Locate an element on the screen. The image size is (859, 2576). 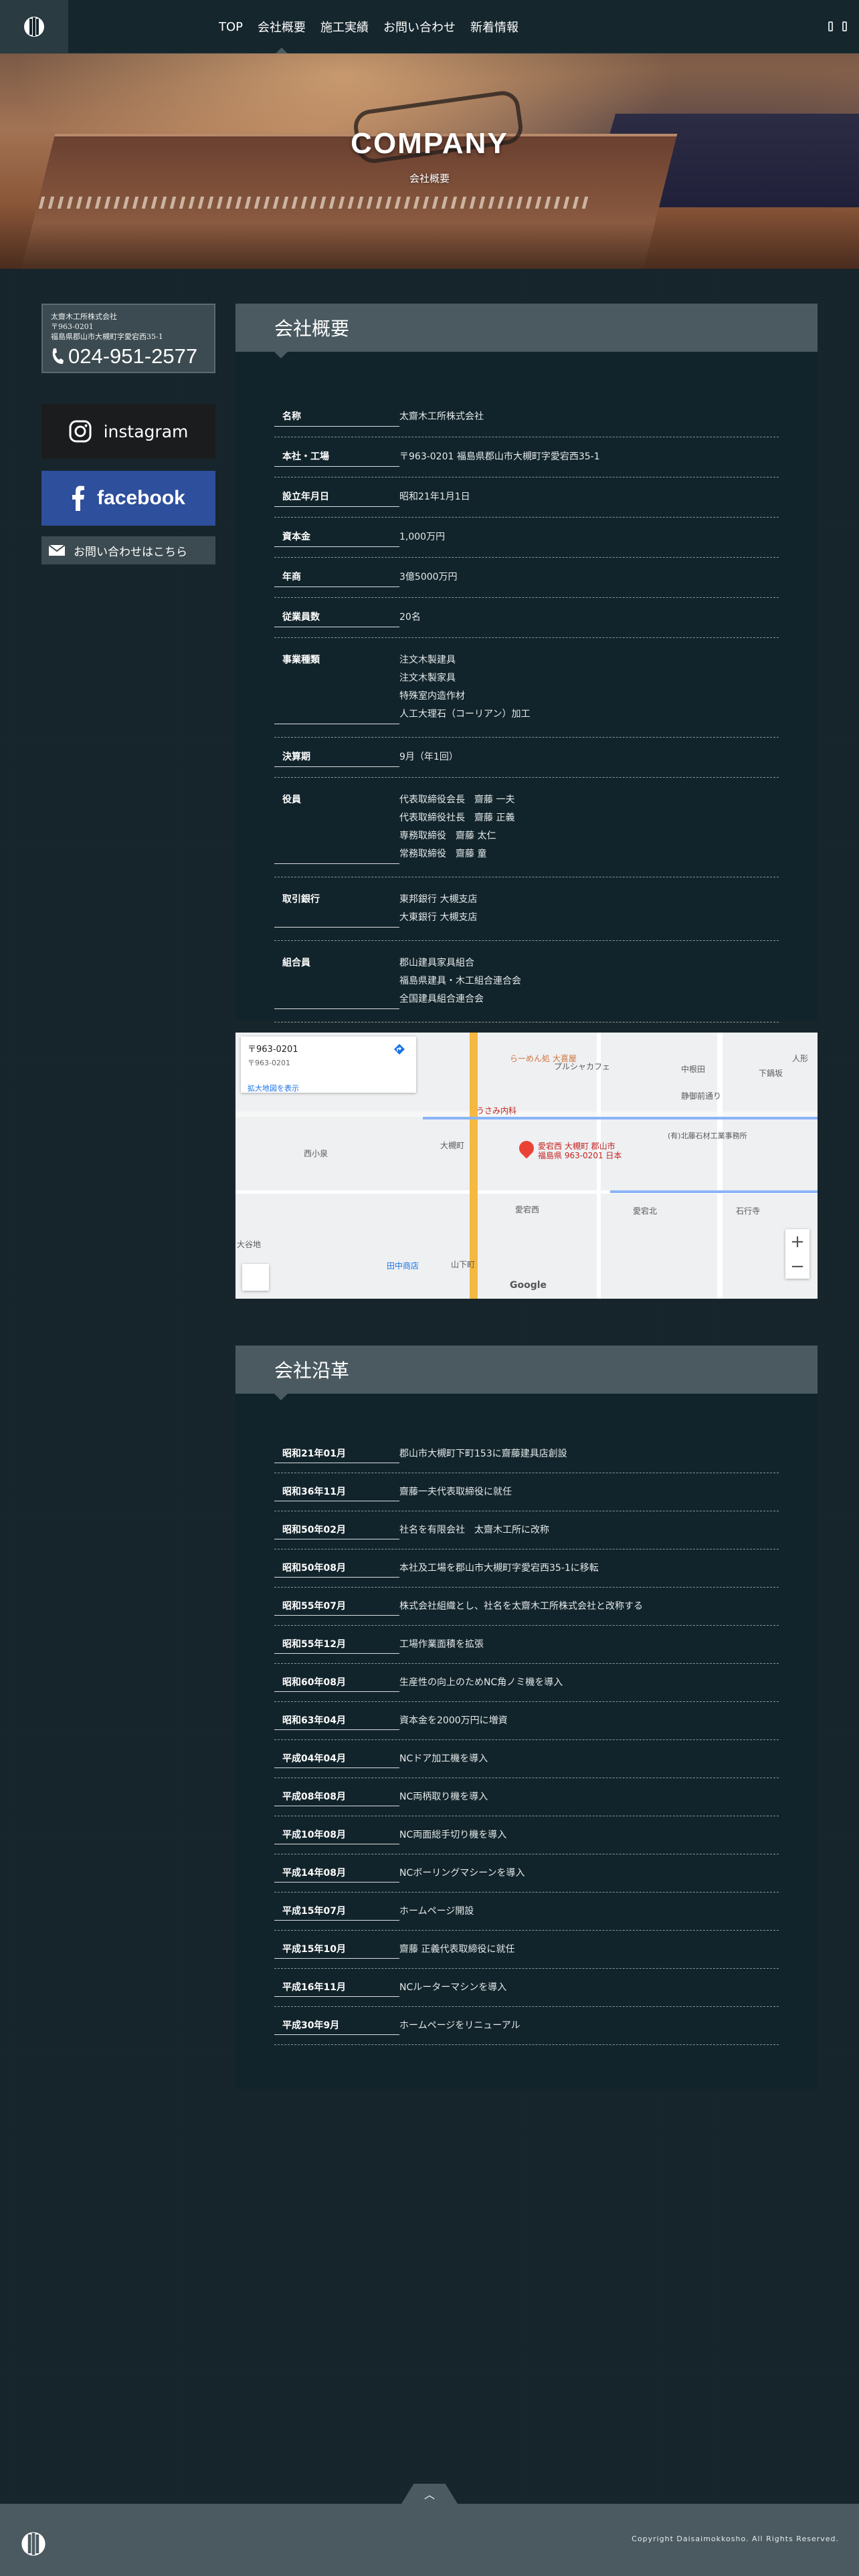
history-row: 昭和50年02月 社名を有限会社 太齋木工所に改称 is located at coordinates (526, 1530).